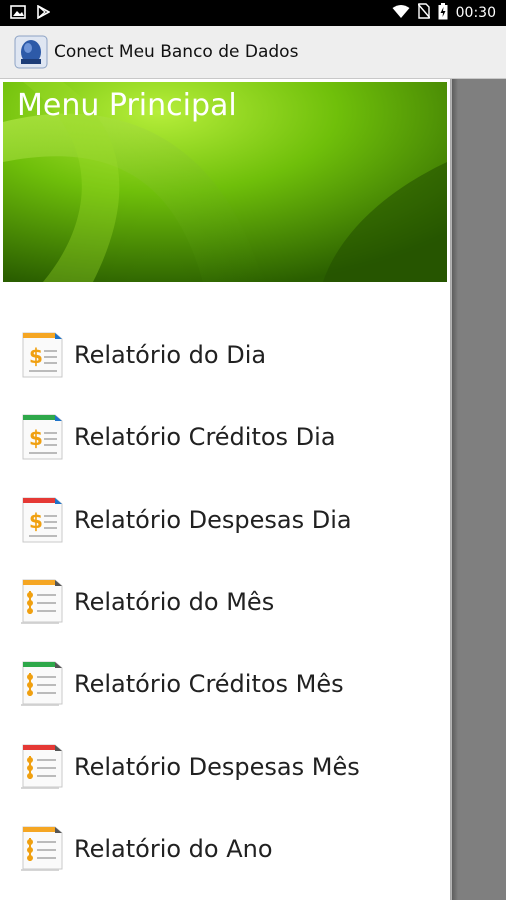 The image size is (506, 900). What do you see at coordinates (479, 489) in the screenshot?
I see `drawer-scrim` at bounding box center [479, 489].